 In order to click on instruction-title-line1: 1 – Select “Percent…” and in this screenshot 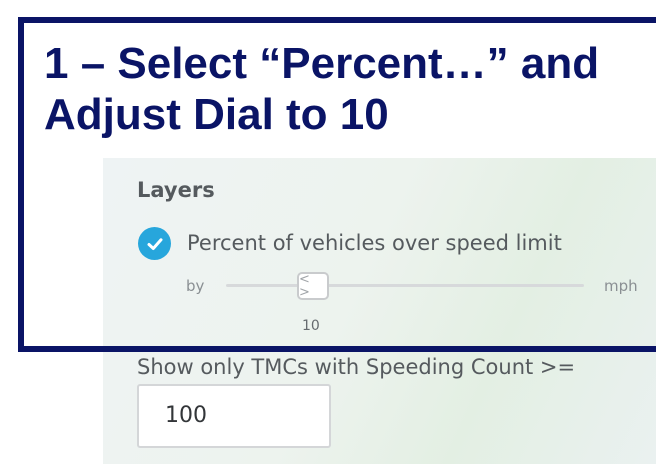, I will do `click(322, 63)`.